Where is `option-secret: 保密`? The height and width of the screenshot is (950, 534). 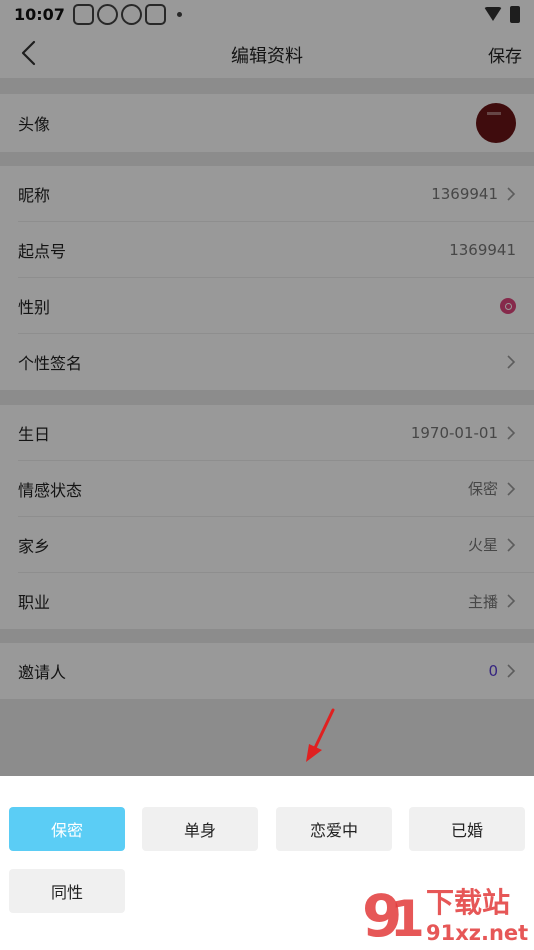 option-secret: 保密 is located at coordinates (67, 829).